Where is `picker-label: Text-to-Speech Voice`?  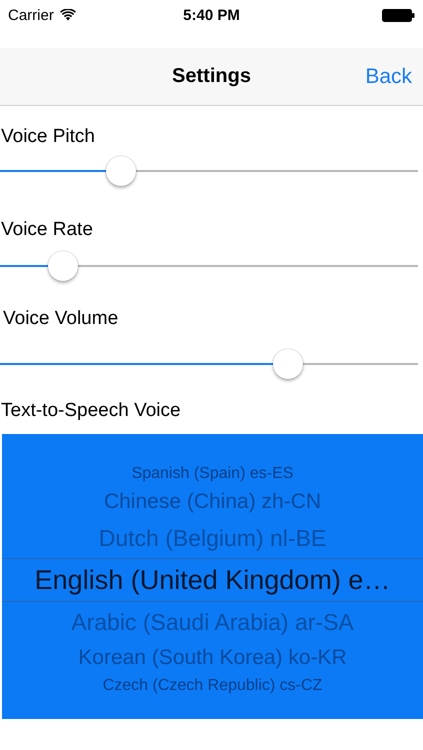
picker-label: Text-to-Speech Voice is located at coordinates (91, 411).